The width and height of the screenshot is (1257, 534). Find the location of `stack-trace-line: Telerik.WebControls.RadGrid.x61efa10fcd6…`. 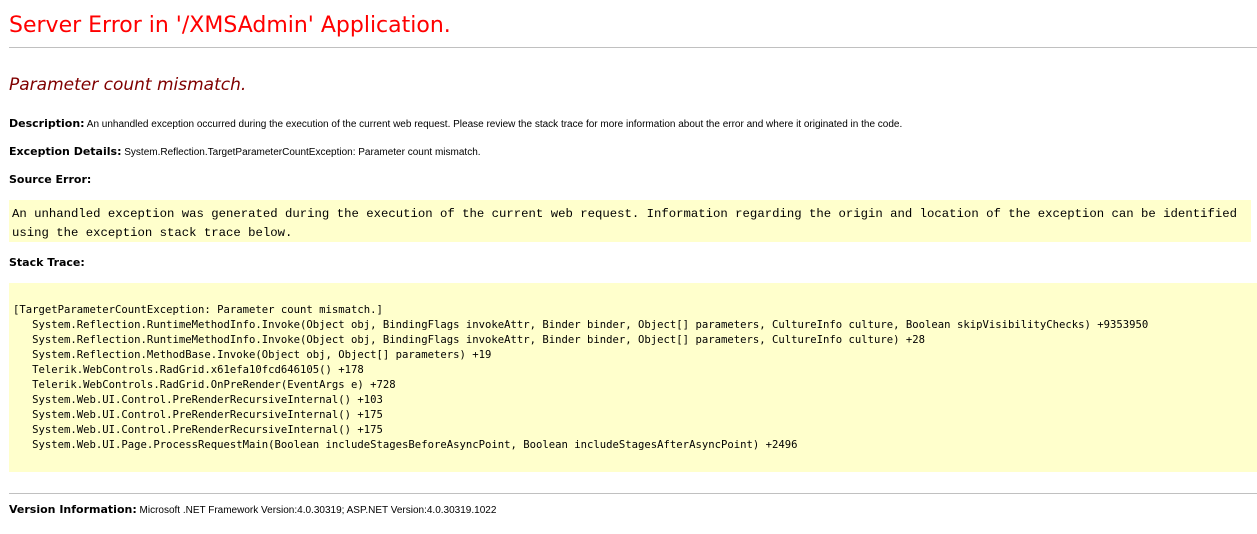

stack-trace-line: Telerik.WebControls.RadGrid.x61efa10fcd6… is located at coordinates (188, 370).